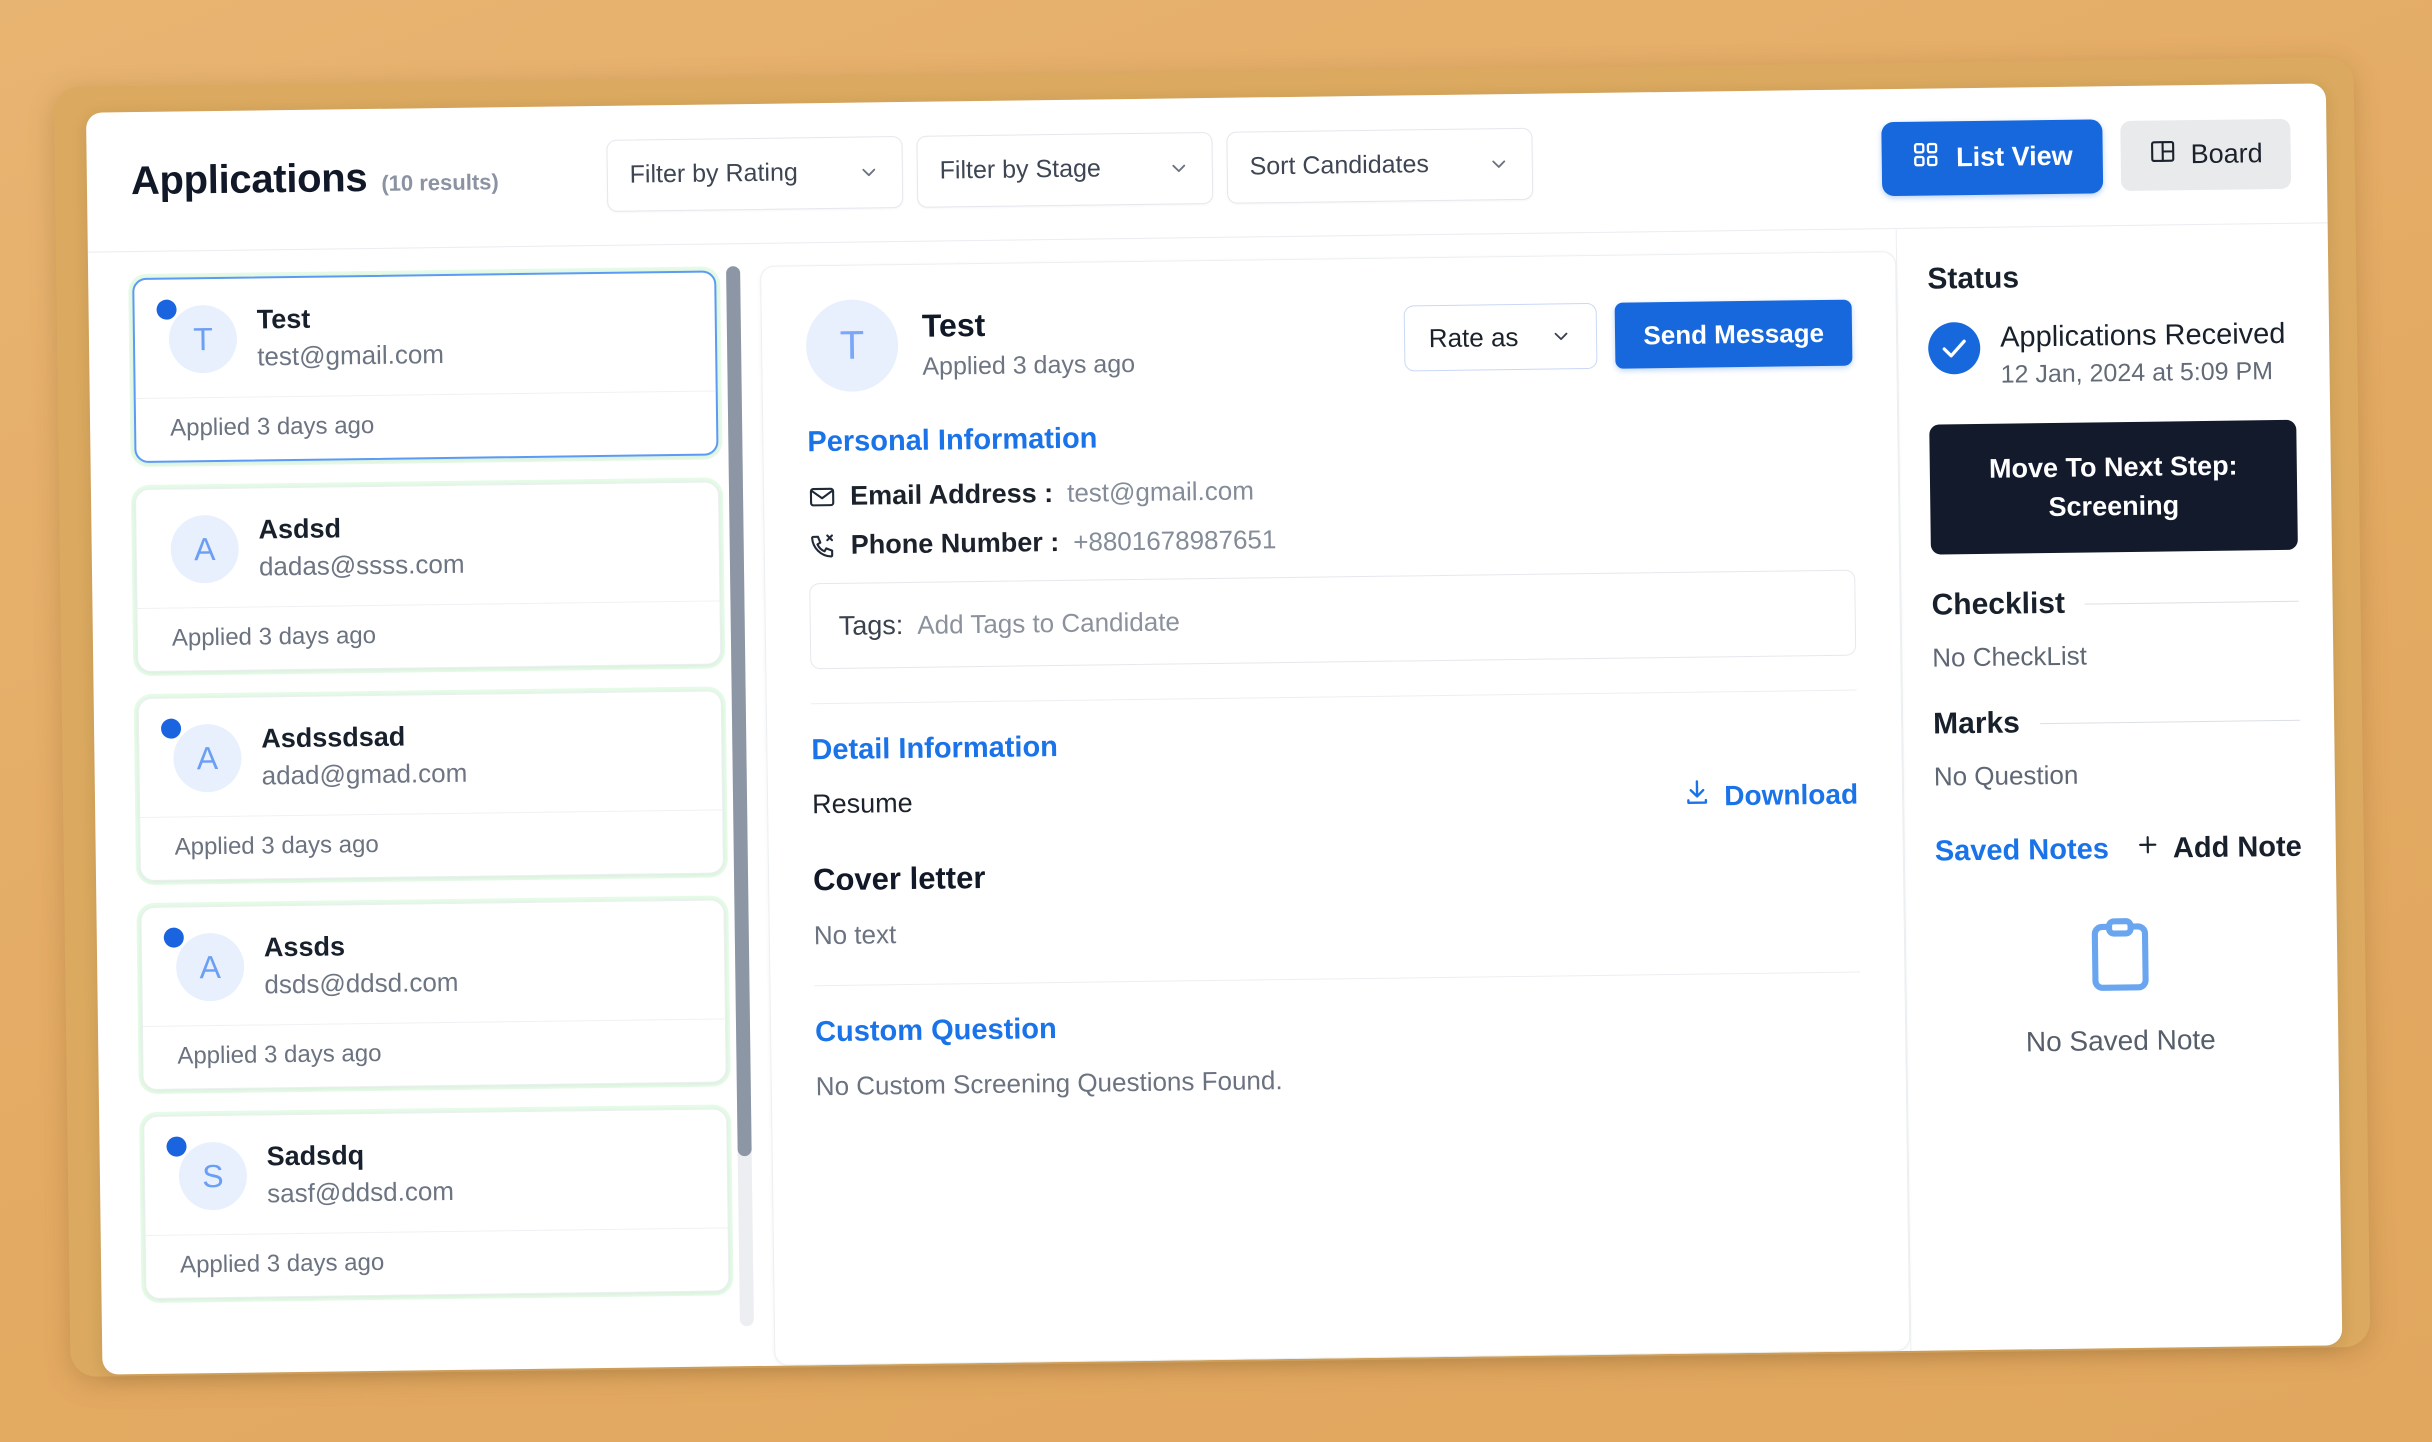 Image resolution: width=2432 pixels, height=1442 pixels. I want to click on candidate-list-scrollbar, so click(740, 796).